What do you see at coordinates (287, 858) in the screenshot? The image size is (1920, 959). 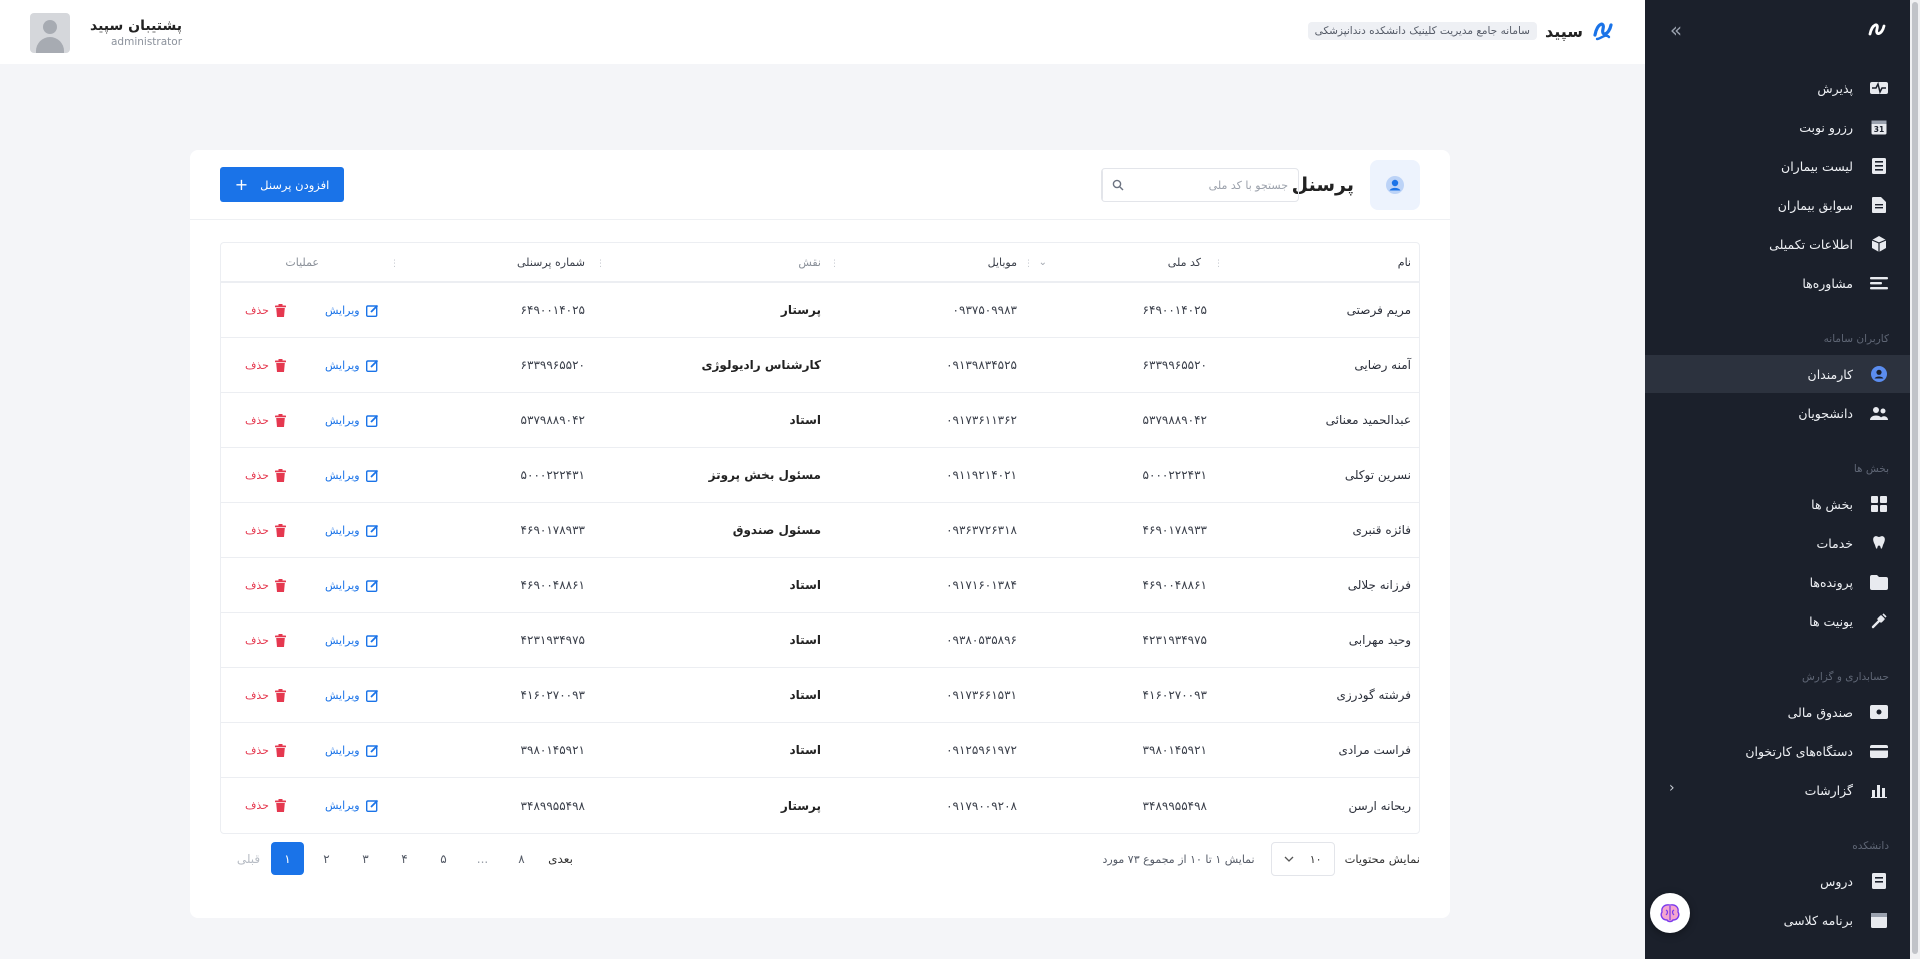 I see `page-button: ۱` at bounding box center [287, 858].